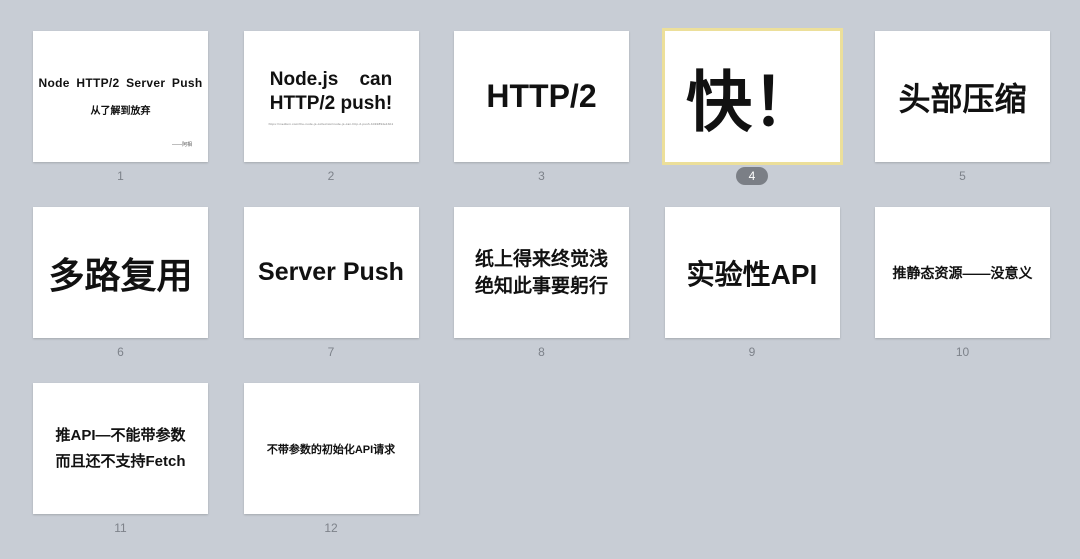  What do you see at coordinates (962, 176) in the screenshot?
I see `slide-number-5: 5` at bounding box center [962, 176].